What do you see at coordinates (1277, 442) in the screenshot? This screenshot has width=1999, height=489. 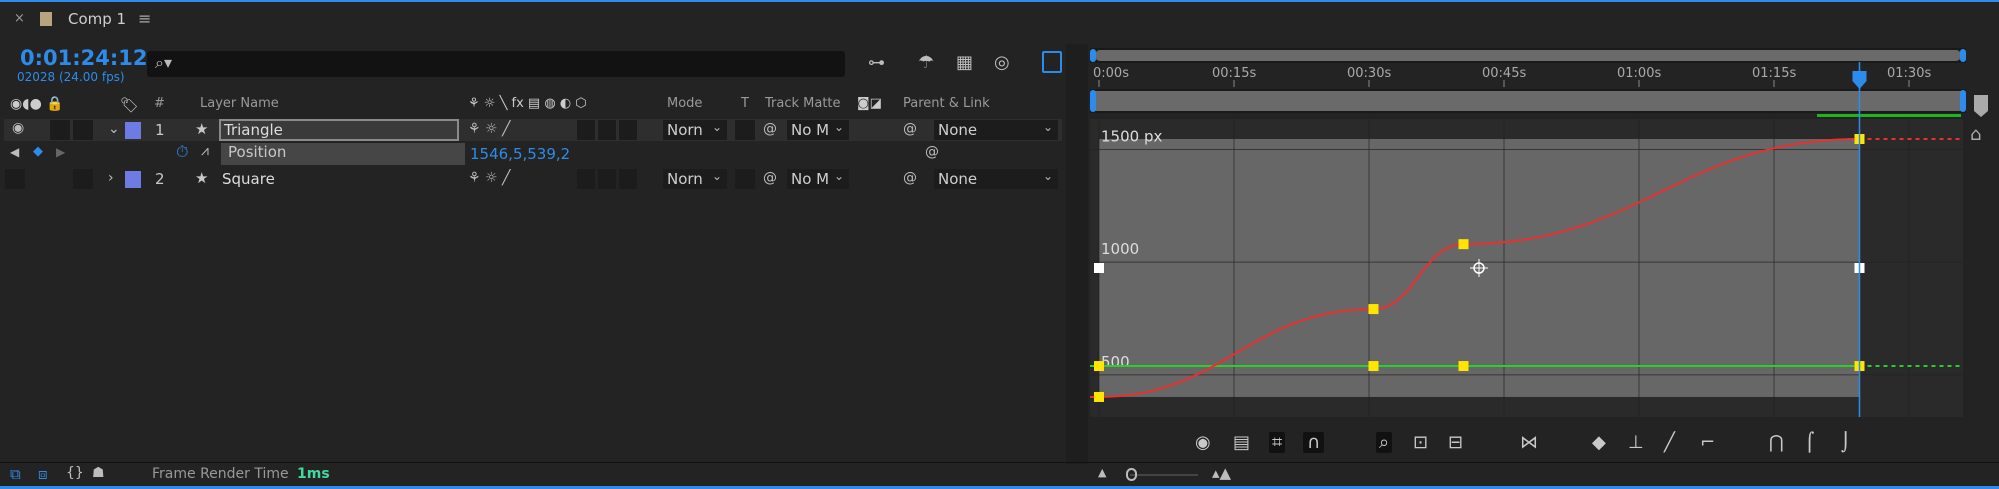 I see `transform-box-icon: ⌗` at bounding box center [1277, 442].